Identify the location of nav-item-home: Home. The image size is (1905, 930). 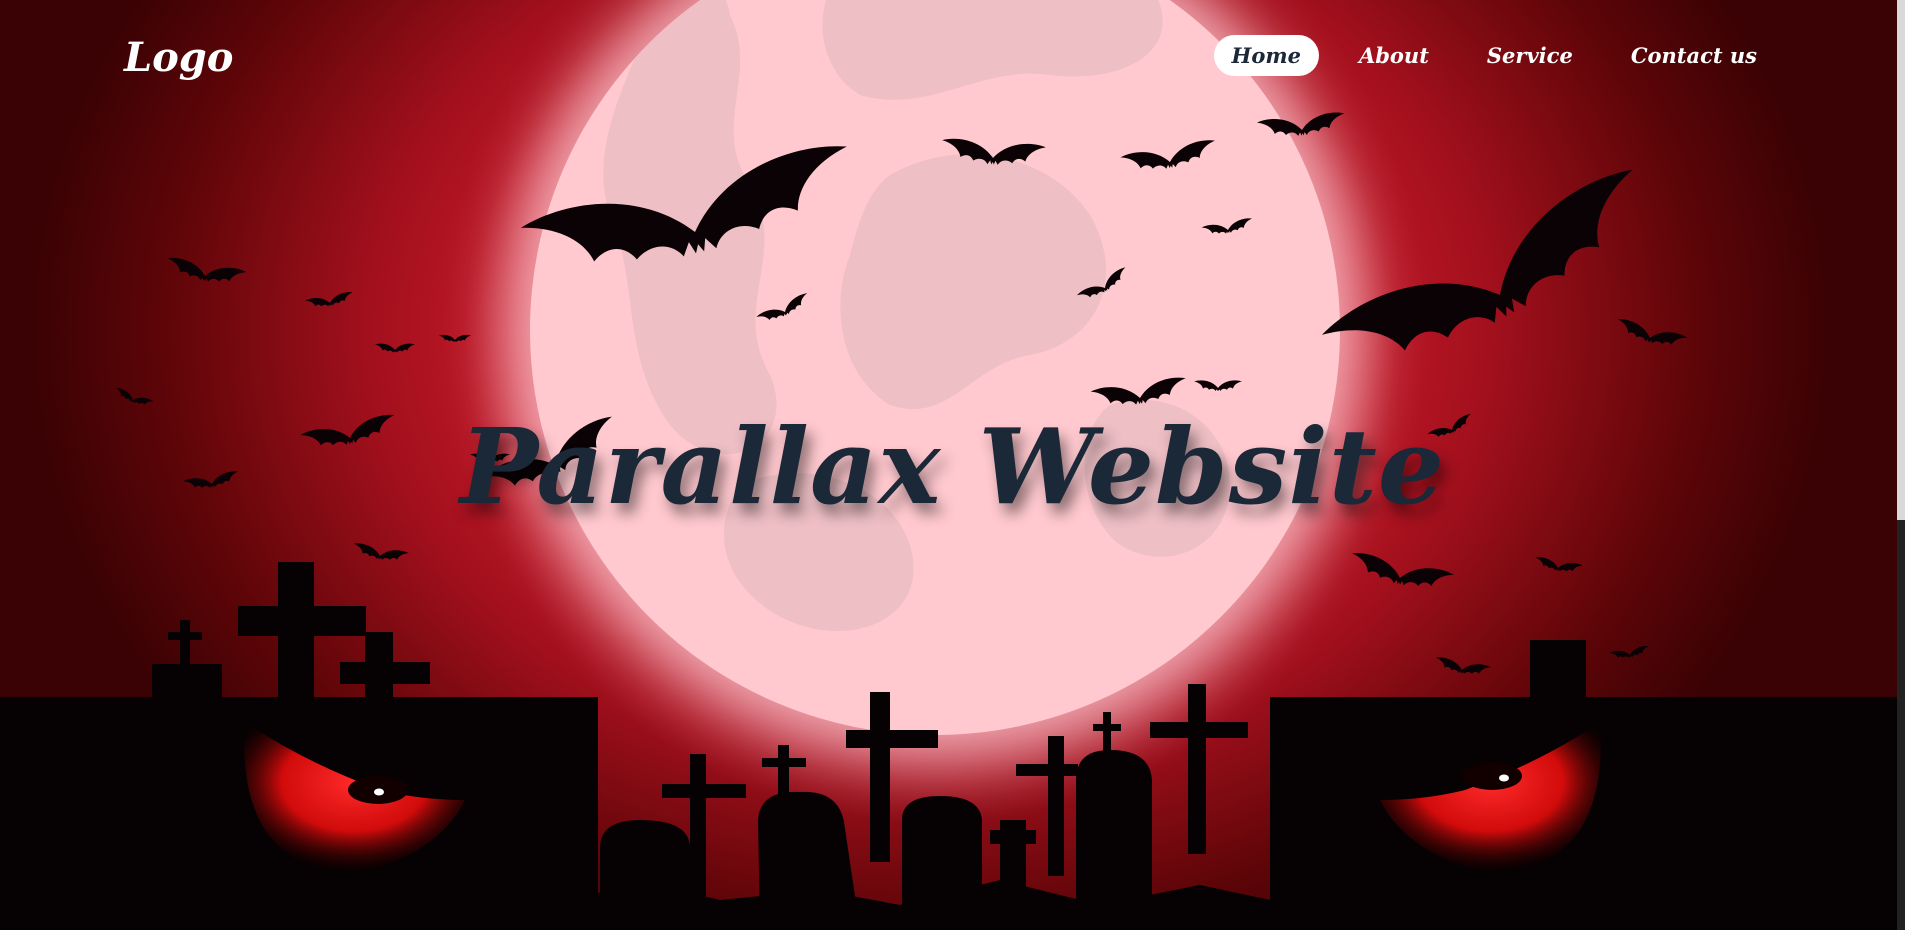
(1266, 55).